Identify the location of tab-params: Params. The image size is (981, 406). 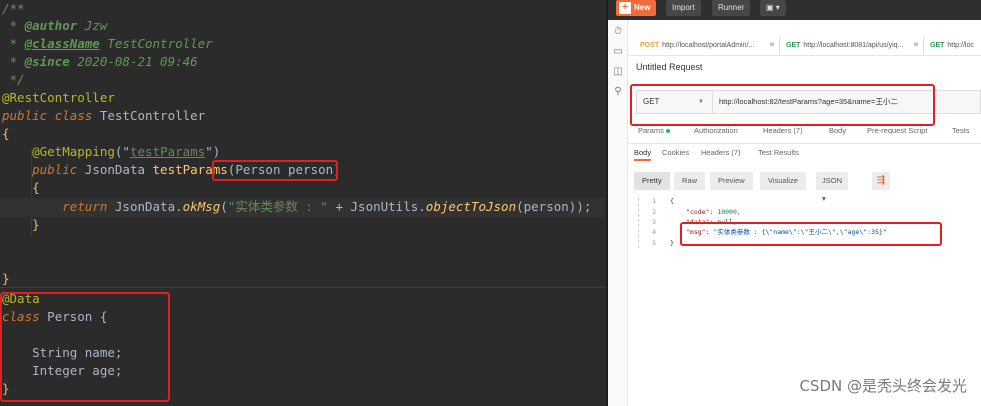
(654, 130).